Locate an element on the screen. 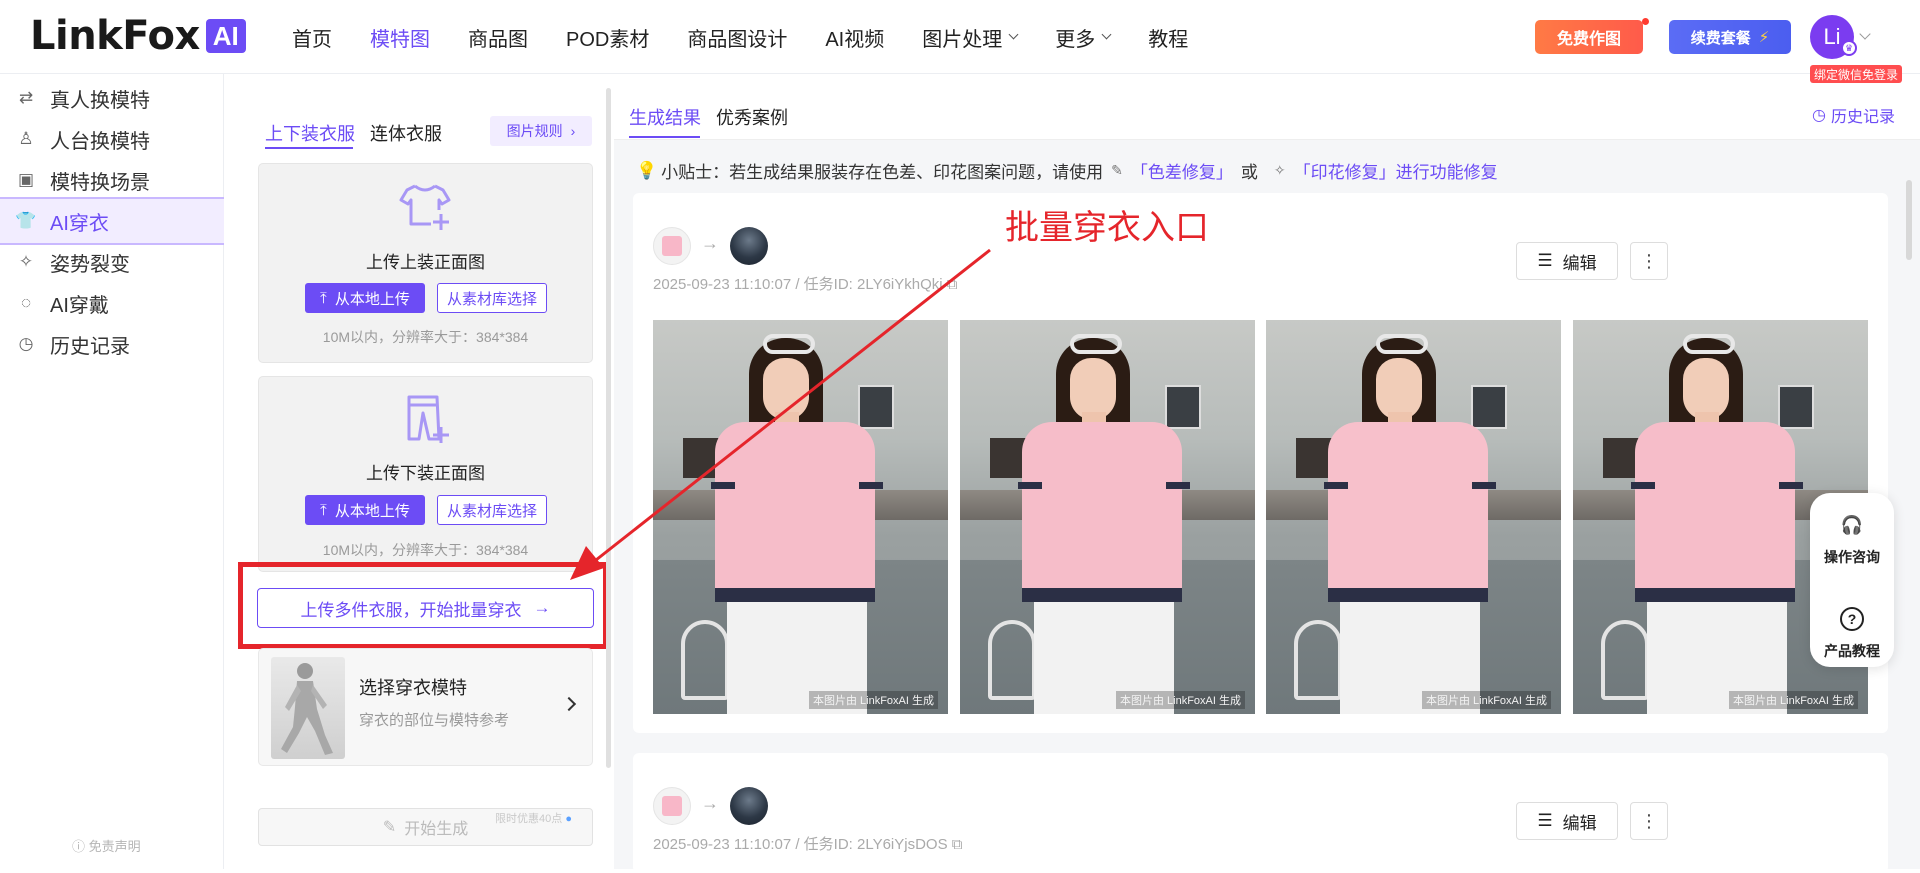 The height and width of the screenshot is (873, 1920). sliders-icon: ☰ is located at coordinates (1545, 260).